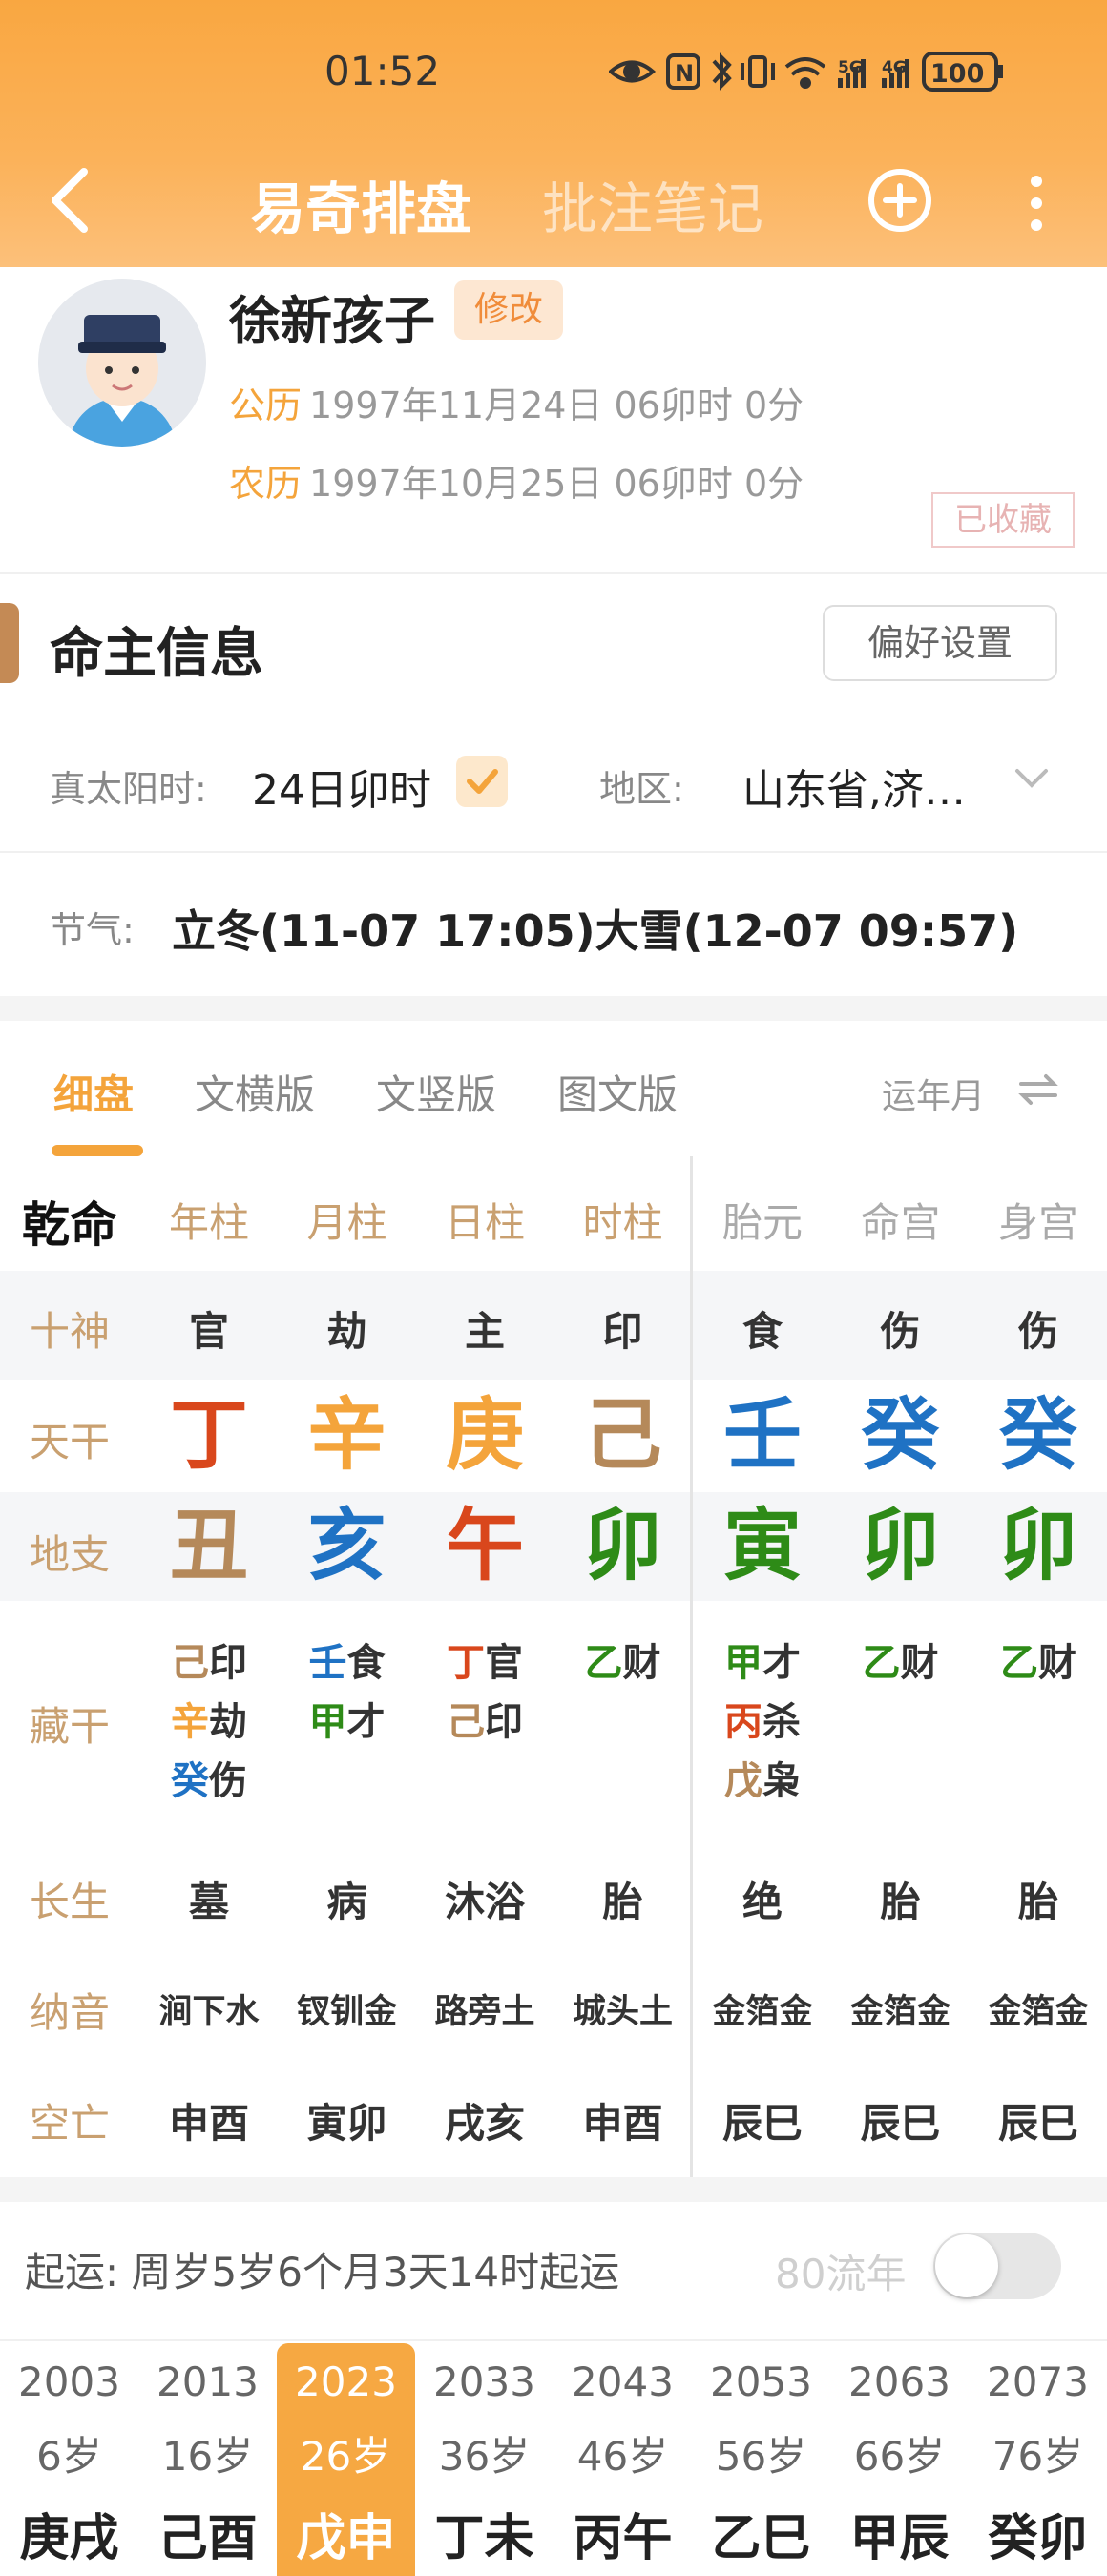 This screenshot has width=1107, height=2576. I want to click on changsheng-cell: 绝, so click(762, 1902).